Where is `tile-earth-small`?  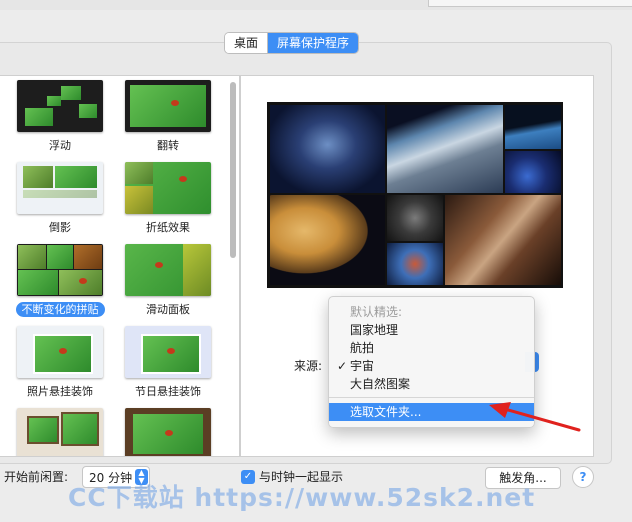
tile-earth-small is located at coordinates (533, 127).